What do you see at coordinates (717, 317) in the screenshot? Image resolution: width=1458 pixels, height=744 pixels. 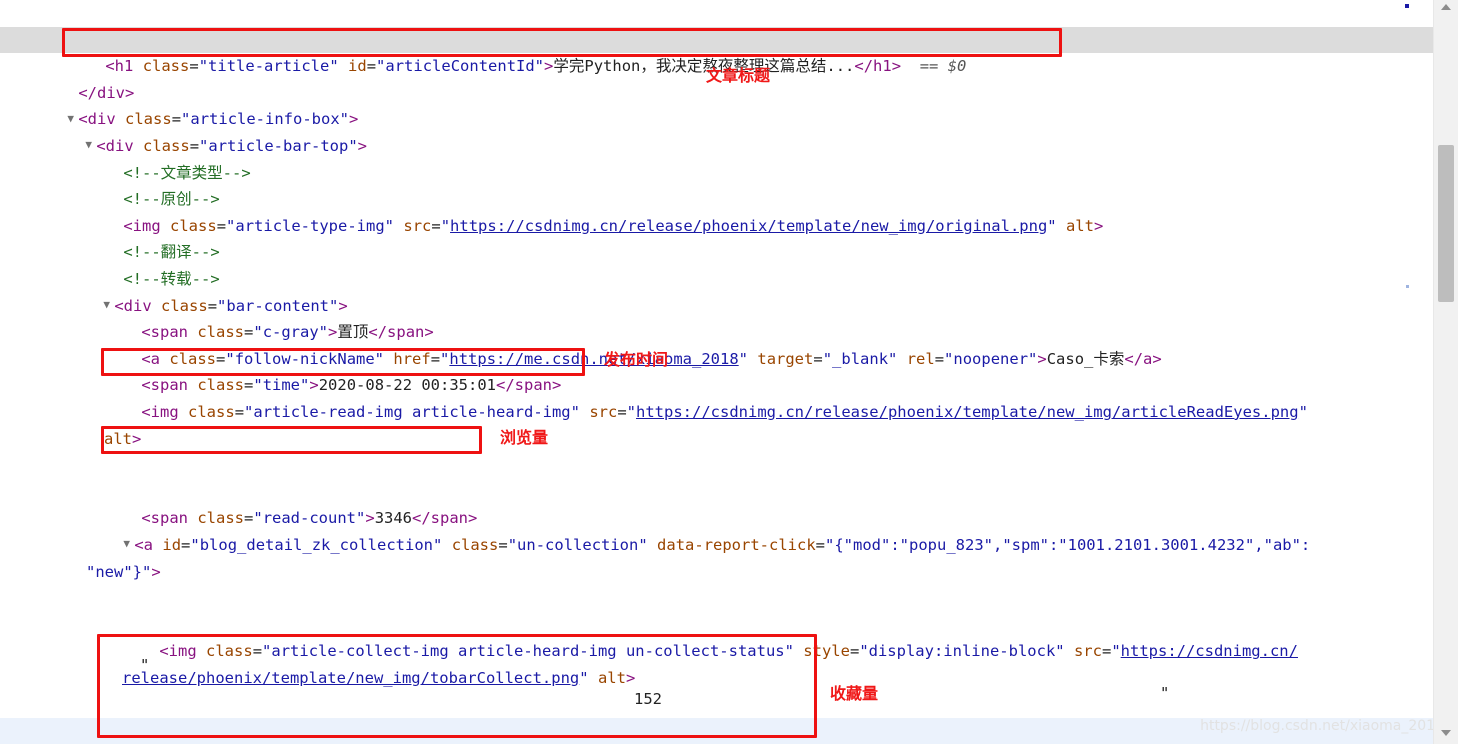 I see `dom-node-span-c-gray: <span class="c-gray">置顶</span>` at bounding box center [717, 317].